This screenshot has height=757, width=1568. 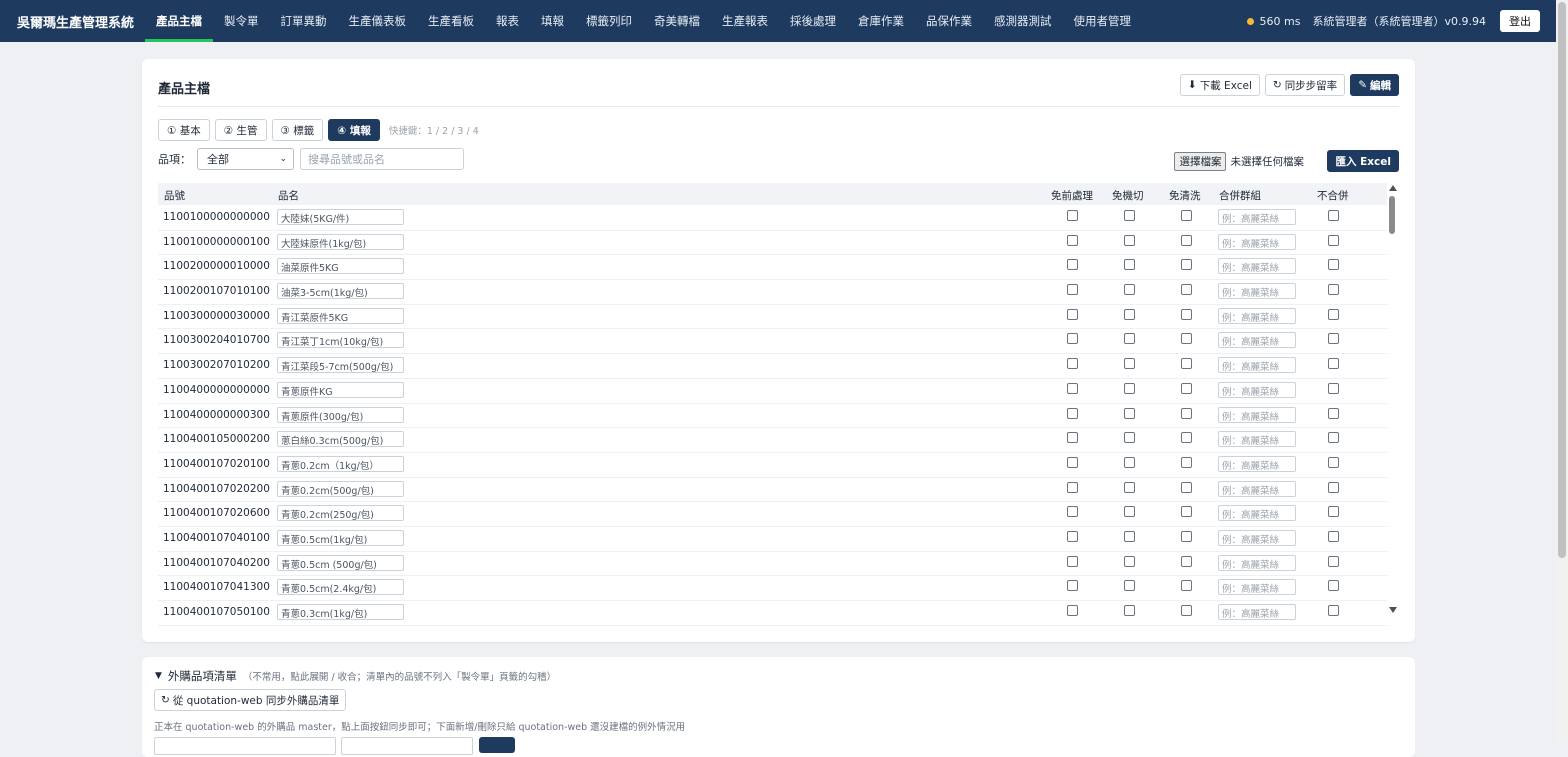 What do you see at coordinates (552, 21) in the screenshot?
I see `nav-item-6: 填報` at bounding box center [552, 21].